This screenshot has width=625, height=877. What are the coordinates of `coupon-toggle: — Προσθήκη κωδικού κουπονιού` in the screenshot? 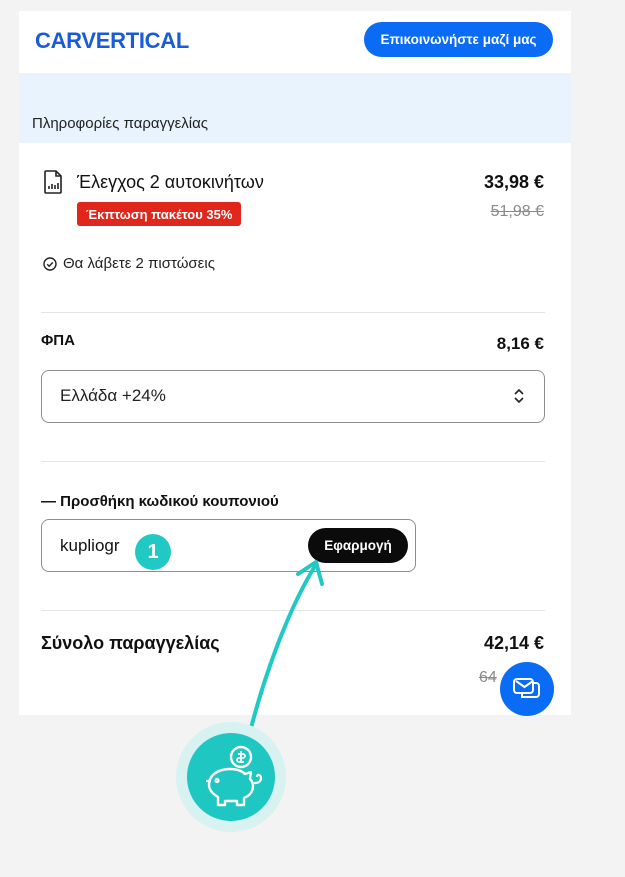 It's located at (160, 501).